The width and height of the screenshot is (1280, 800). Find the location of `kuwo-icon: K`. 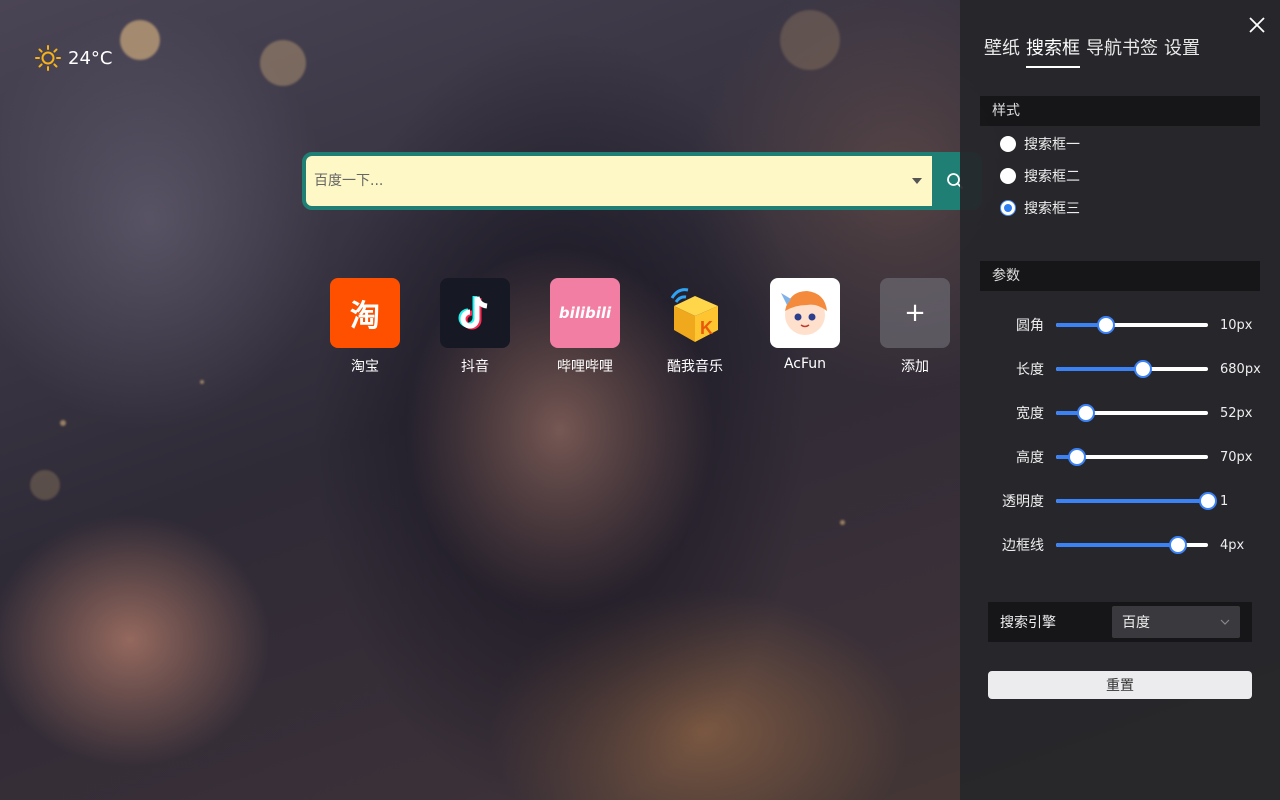

kuwo-icon: K is located at coordinates (695, 313).